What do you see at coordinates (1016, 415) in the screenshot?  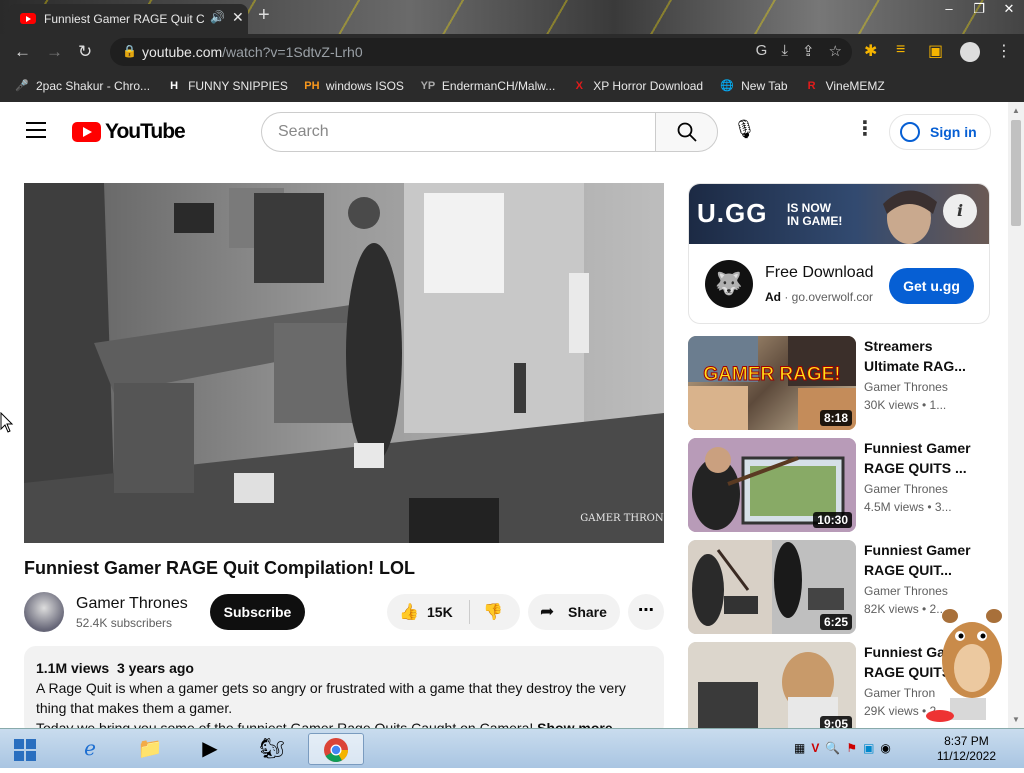 I see `page-scrollbar: ▲ ▼` at bounding box center [1016, 415].